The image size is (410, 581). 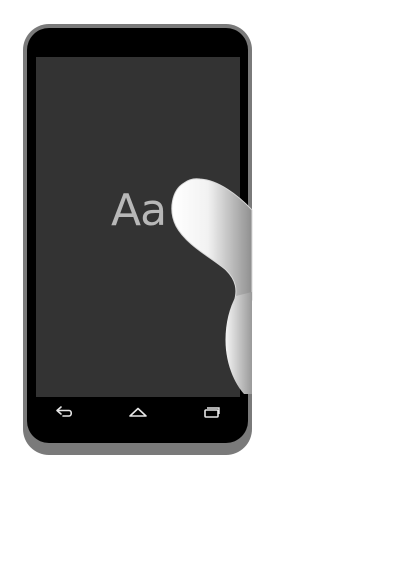 I want to click on back-icon, so click(x=64, y=411).